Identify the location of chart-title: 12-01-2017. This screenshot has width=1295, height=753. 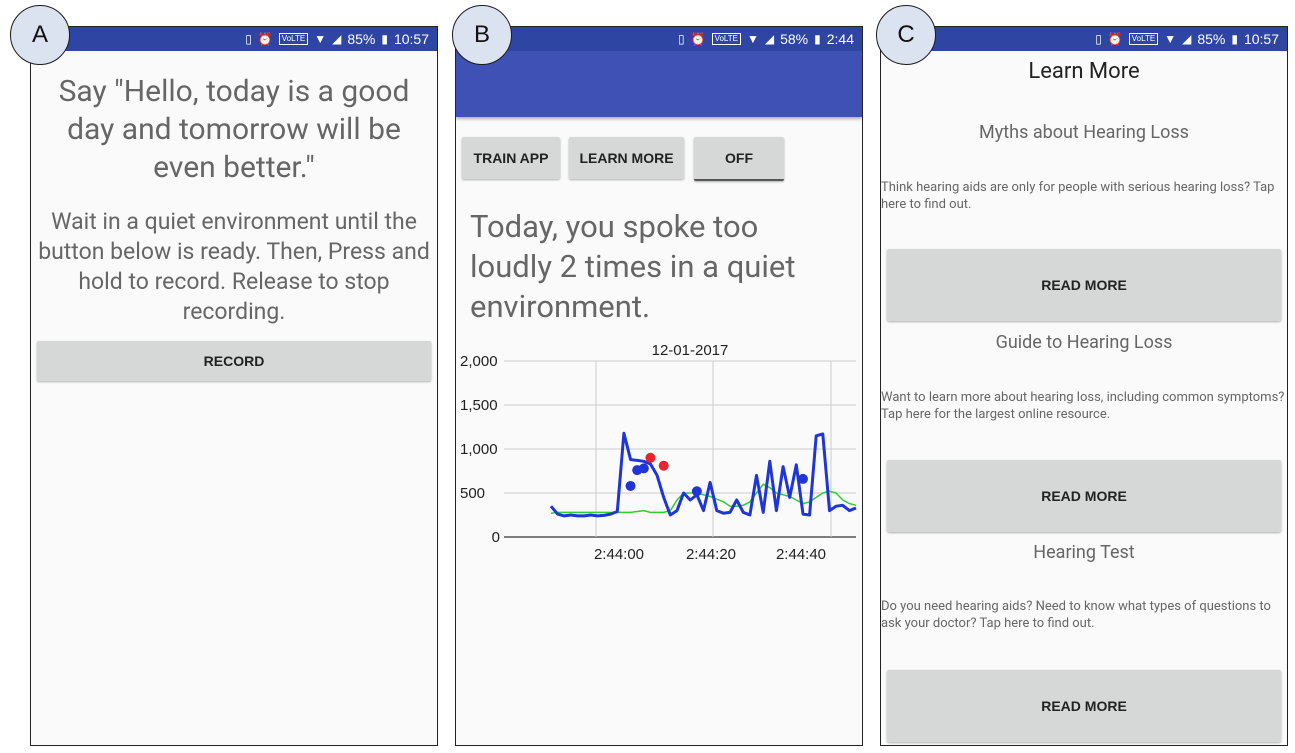
(690, 350).